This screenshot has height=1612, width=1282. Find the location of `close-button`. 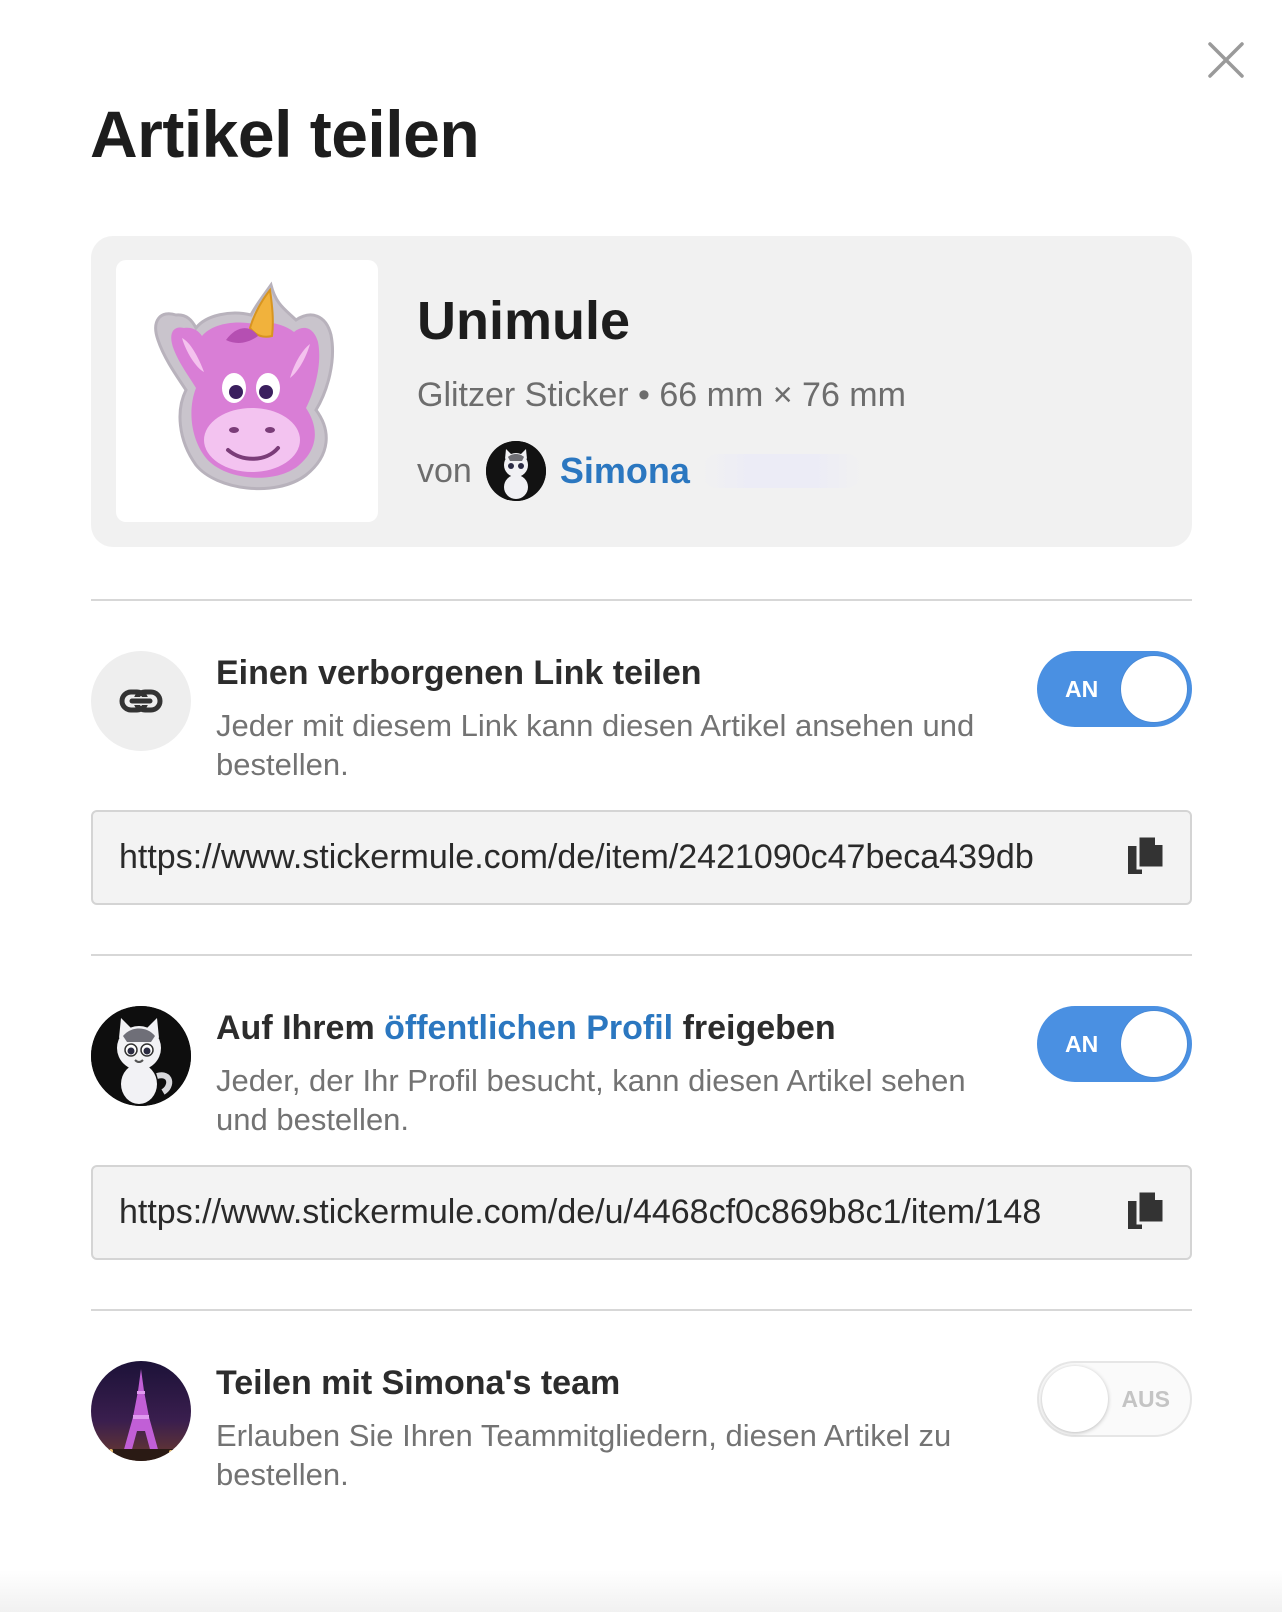

close-button is located at coordinates (1226, 60).